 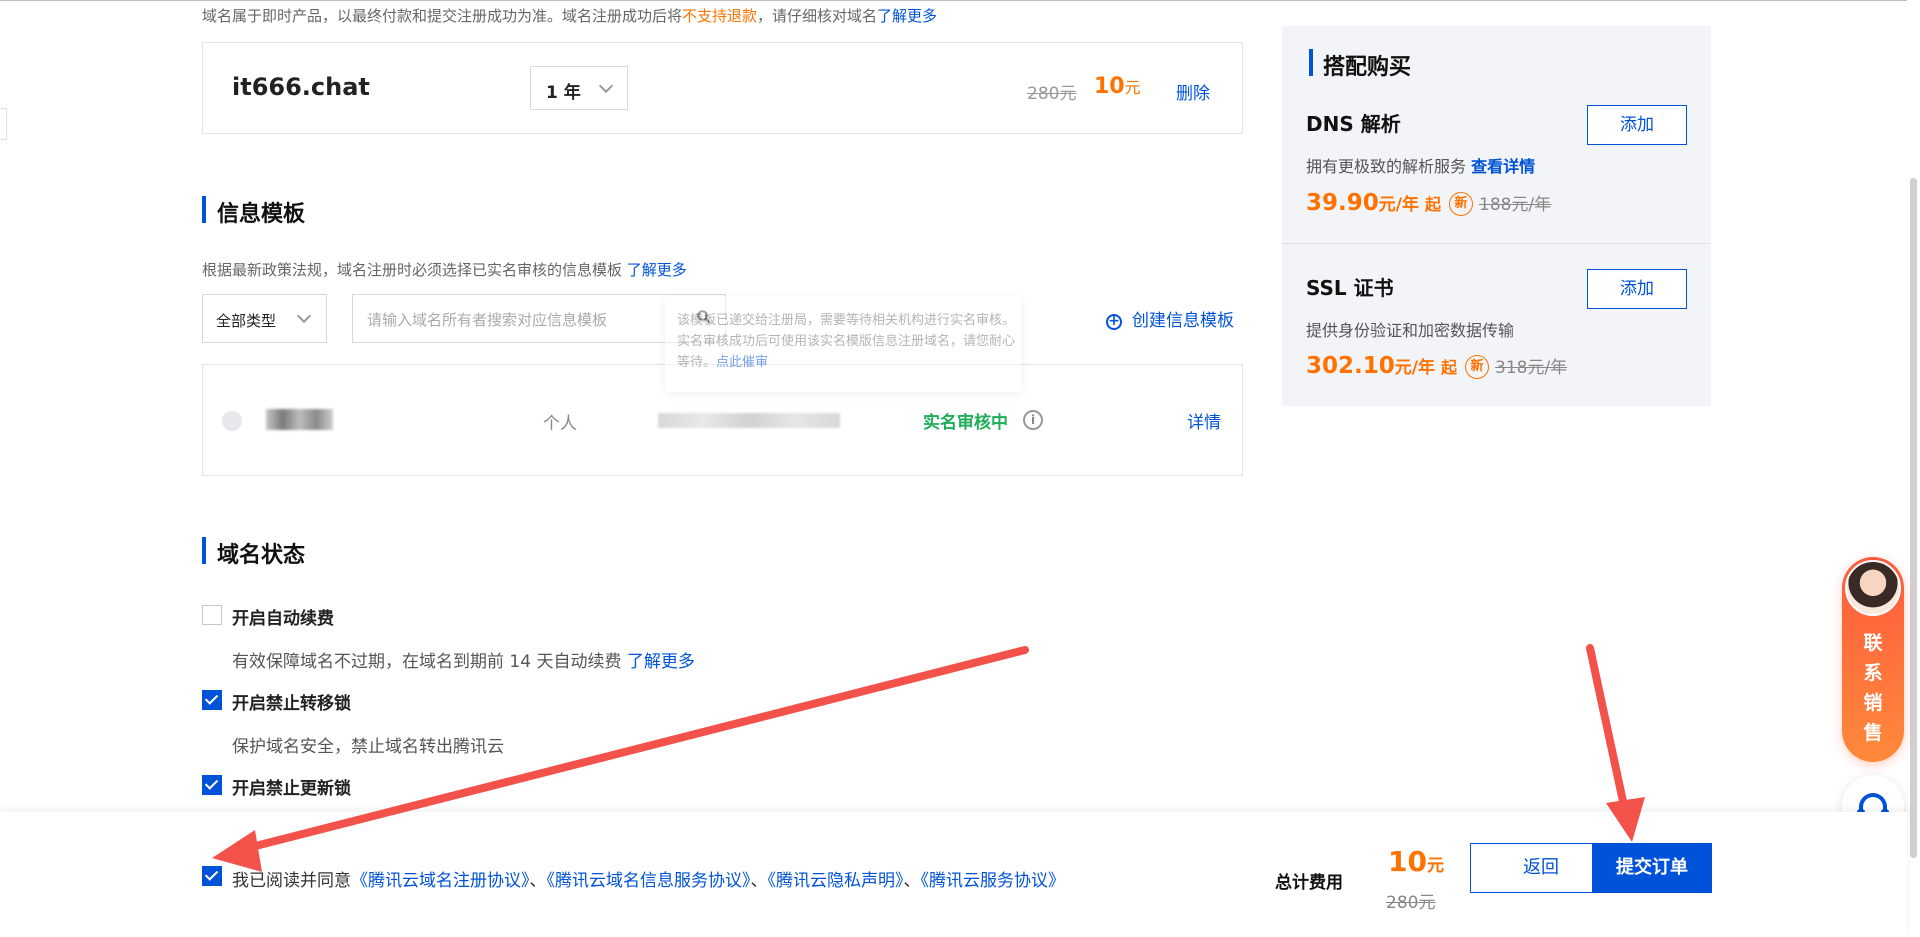 What do you see at coordinates (1309, 883) in the screenshot?
I see `total-cost-label: 总计费用` at bounding box center [1309, 883].